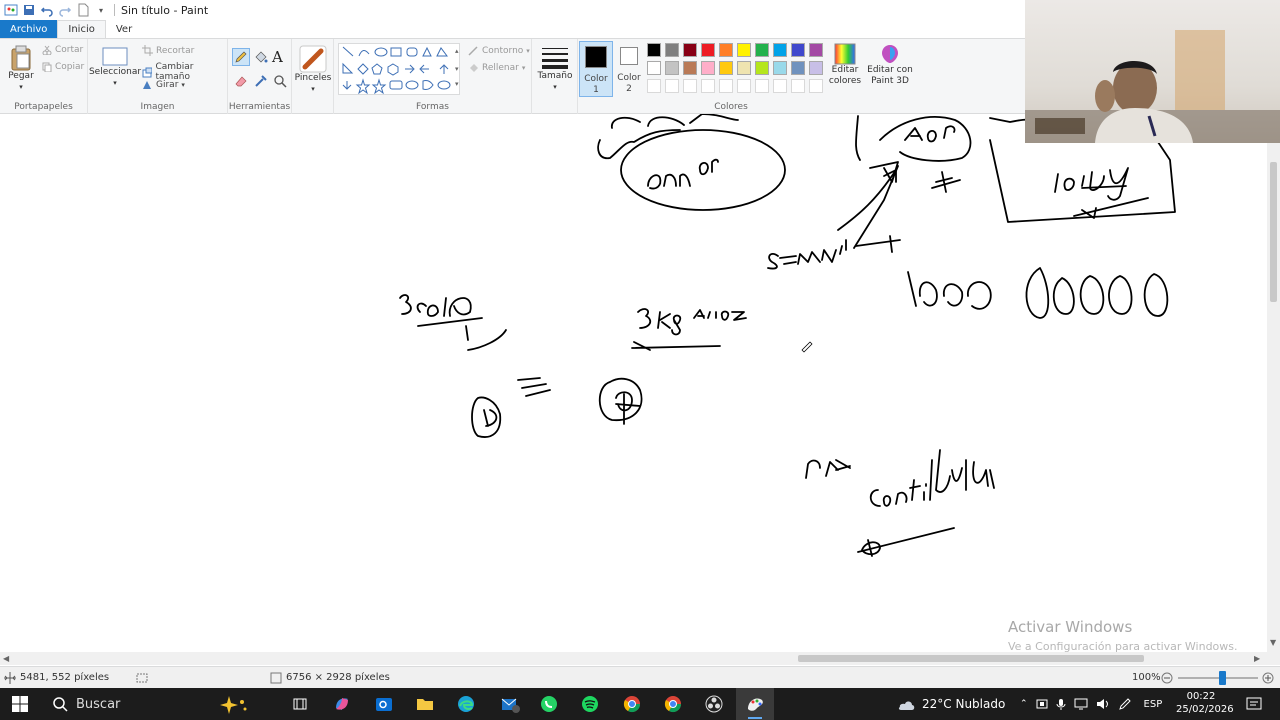 Image resolution: width=1280 pixels, height=720 pixels. I want to click on eraser-tool, so click(241, 82).